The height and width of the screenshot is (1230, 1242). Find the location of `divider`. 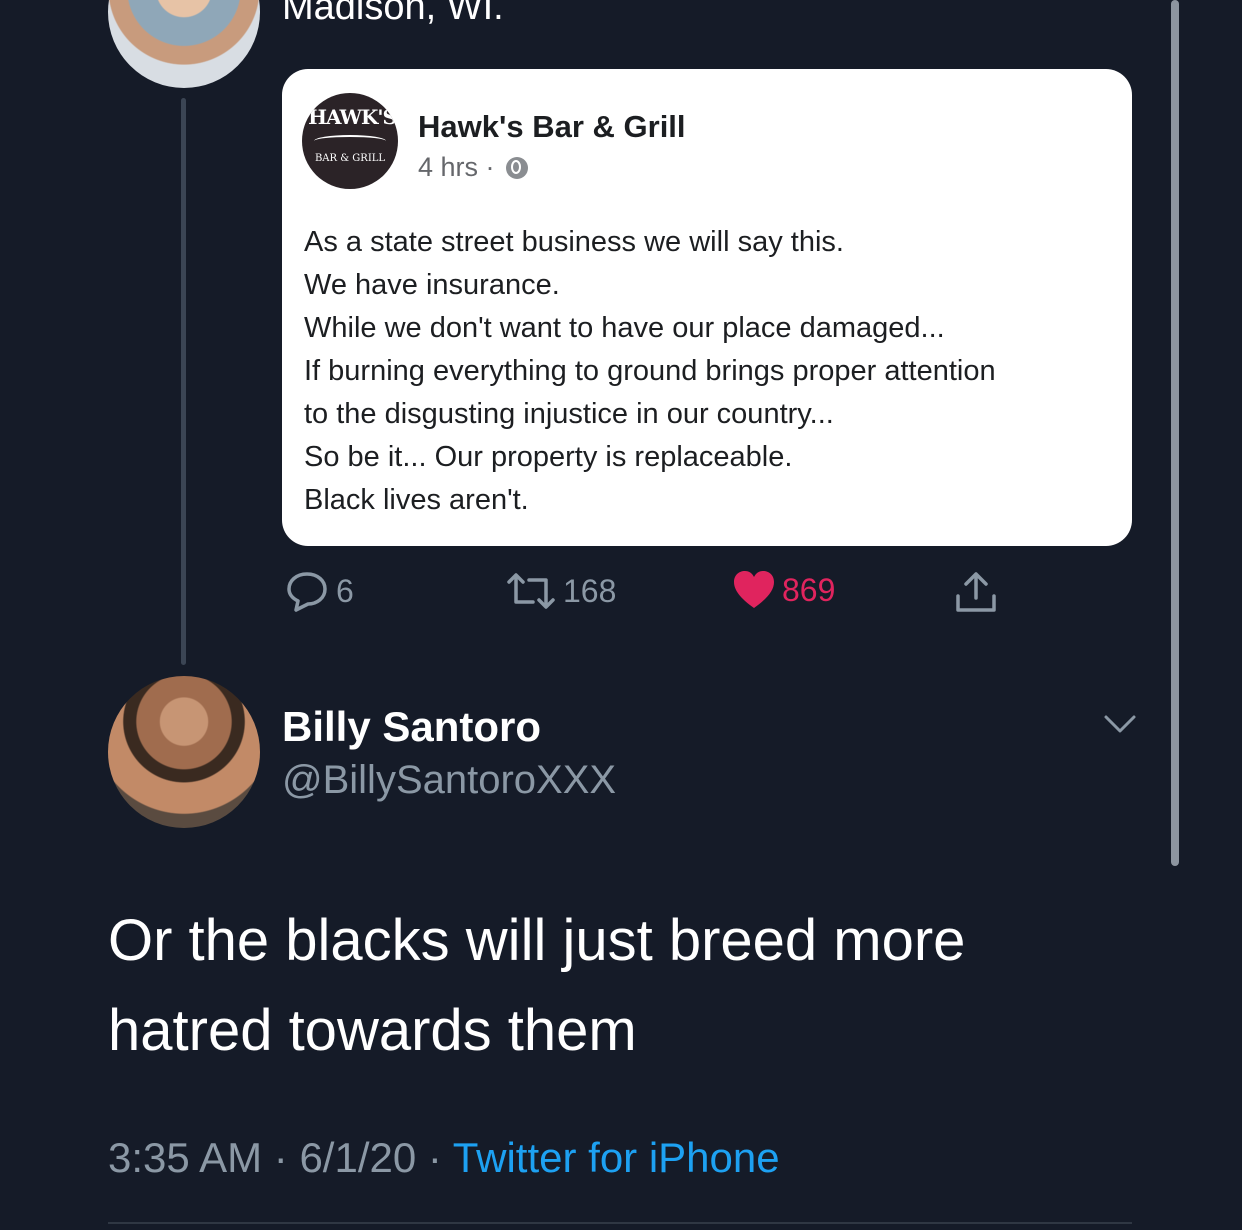

divider is located at coordinates (620, 1223).